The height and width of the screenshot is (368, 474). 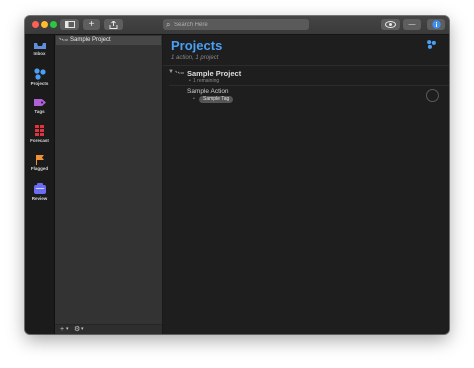 I want to click on overflow-button: —, so click(x=412, y=24).